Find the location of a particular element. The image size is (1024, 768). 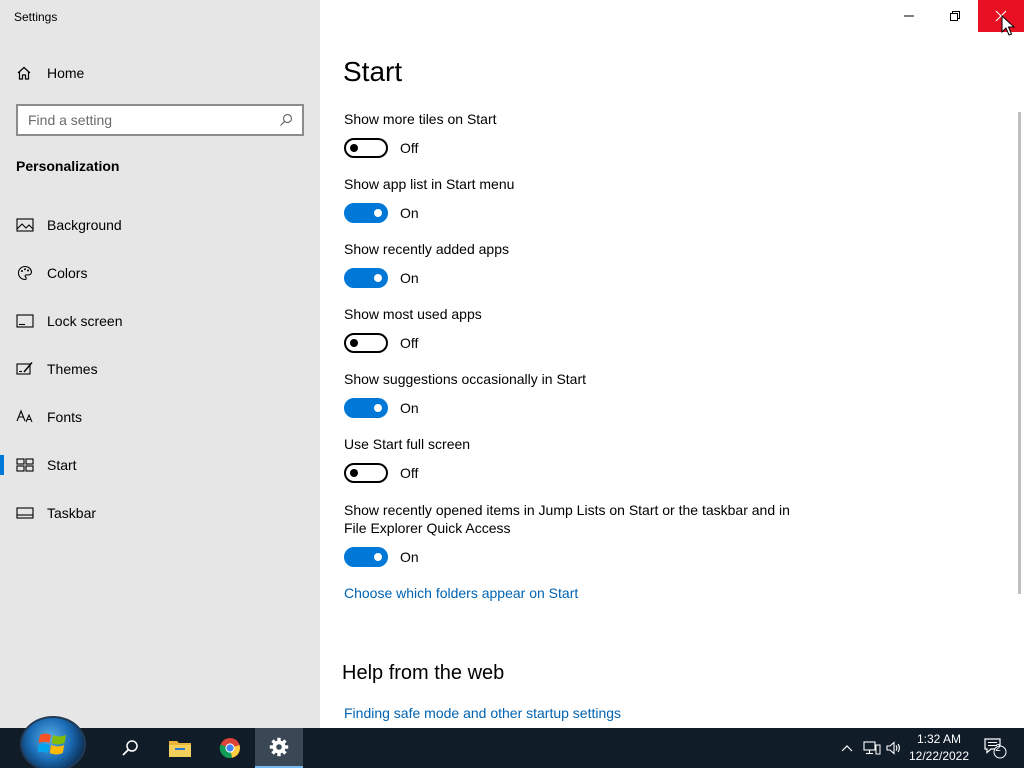

taskbar-clock: 1:32 AM 12/22/2022 is located at coordinates (939, 748).